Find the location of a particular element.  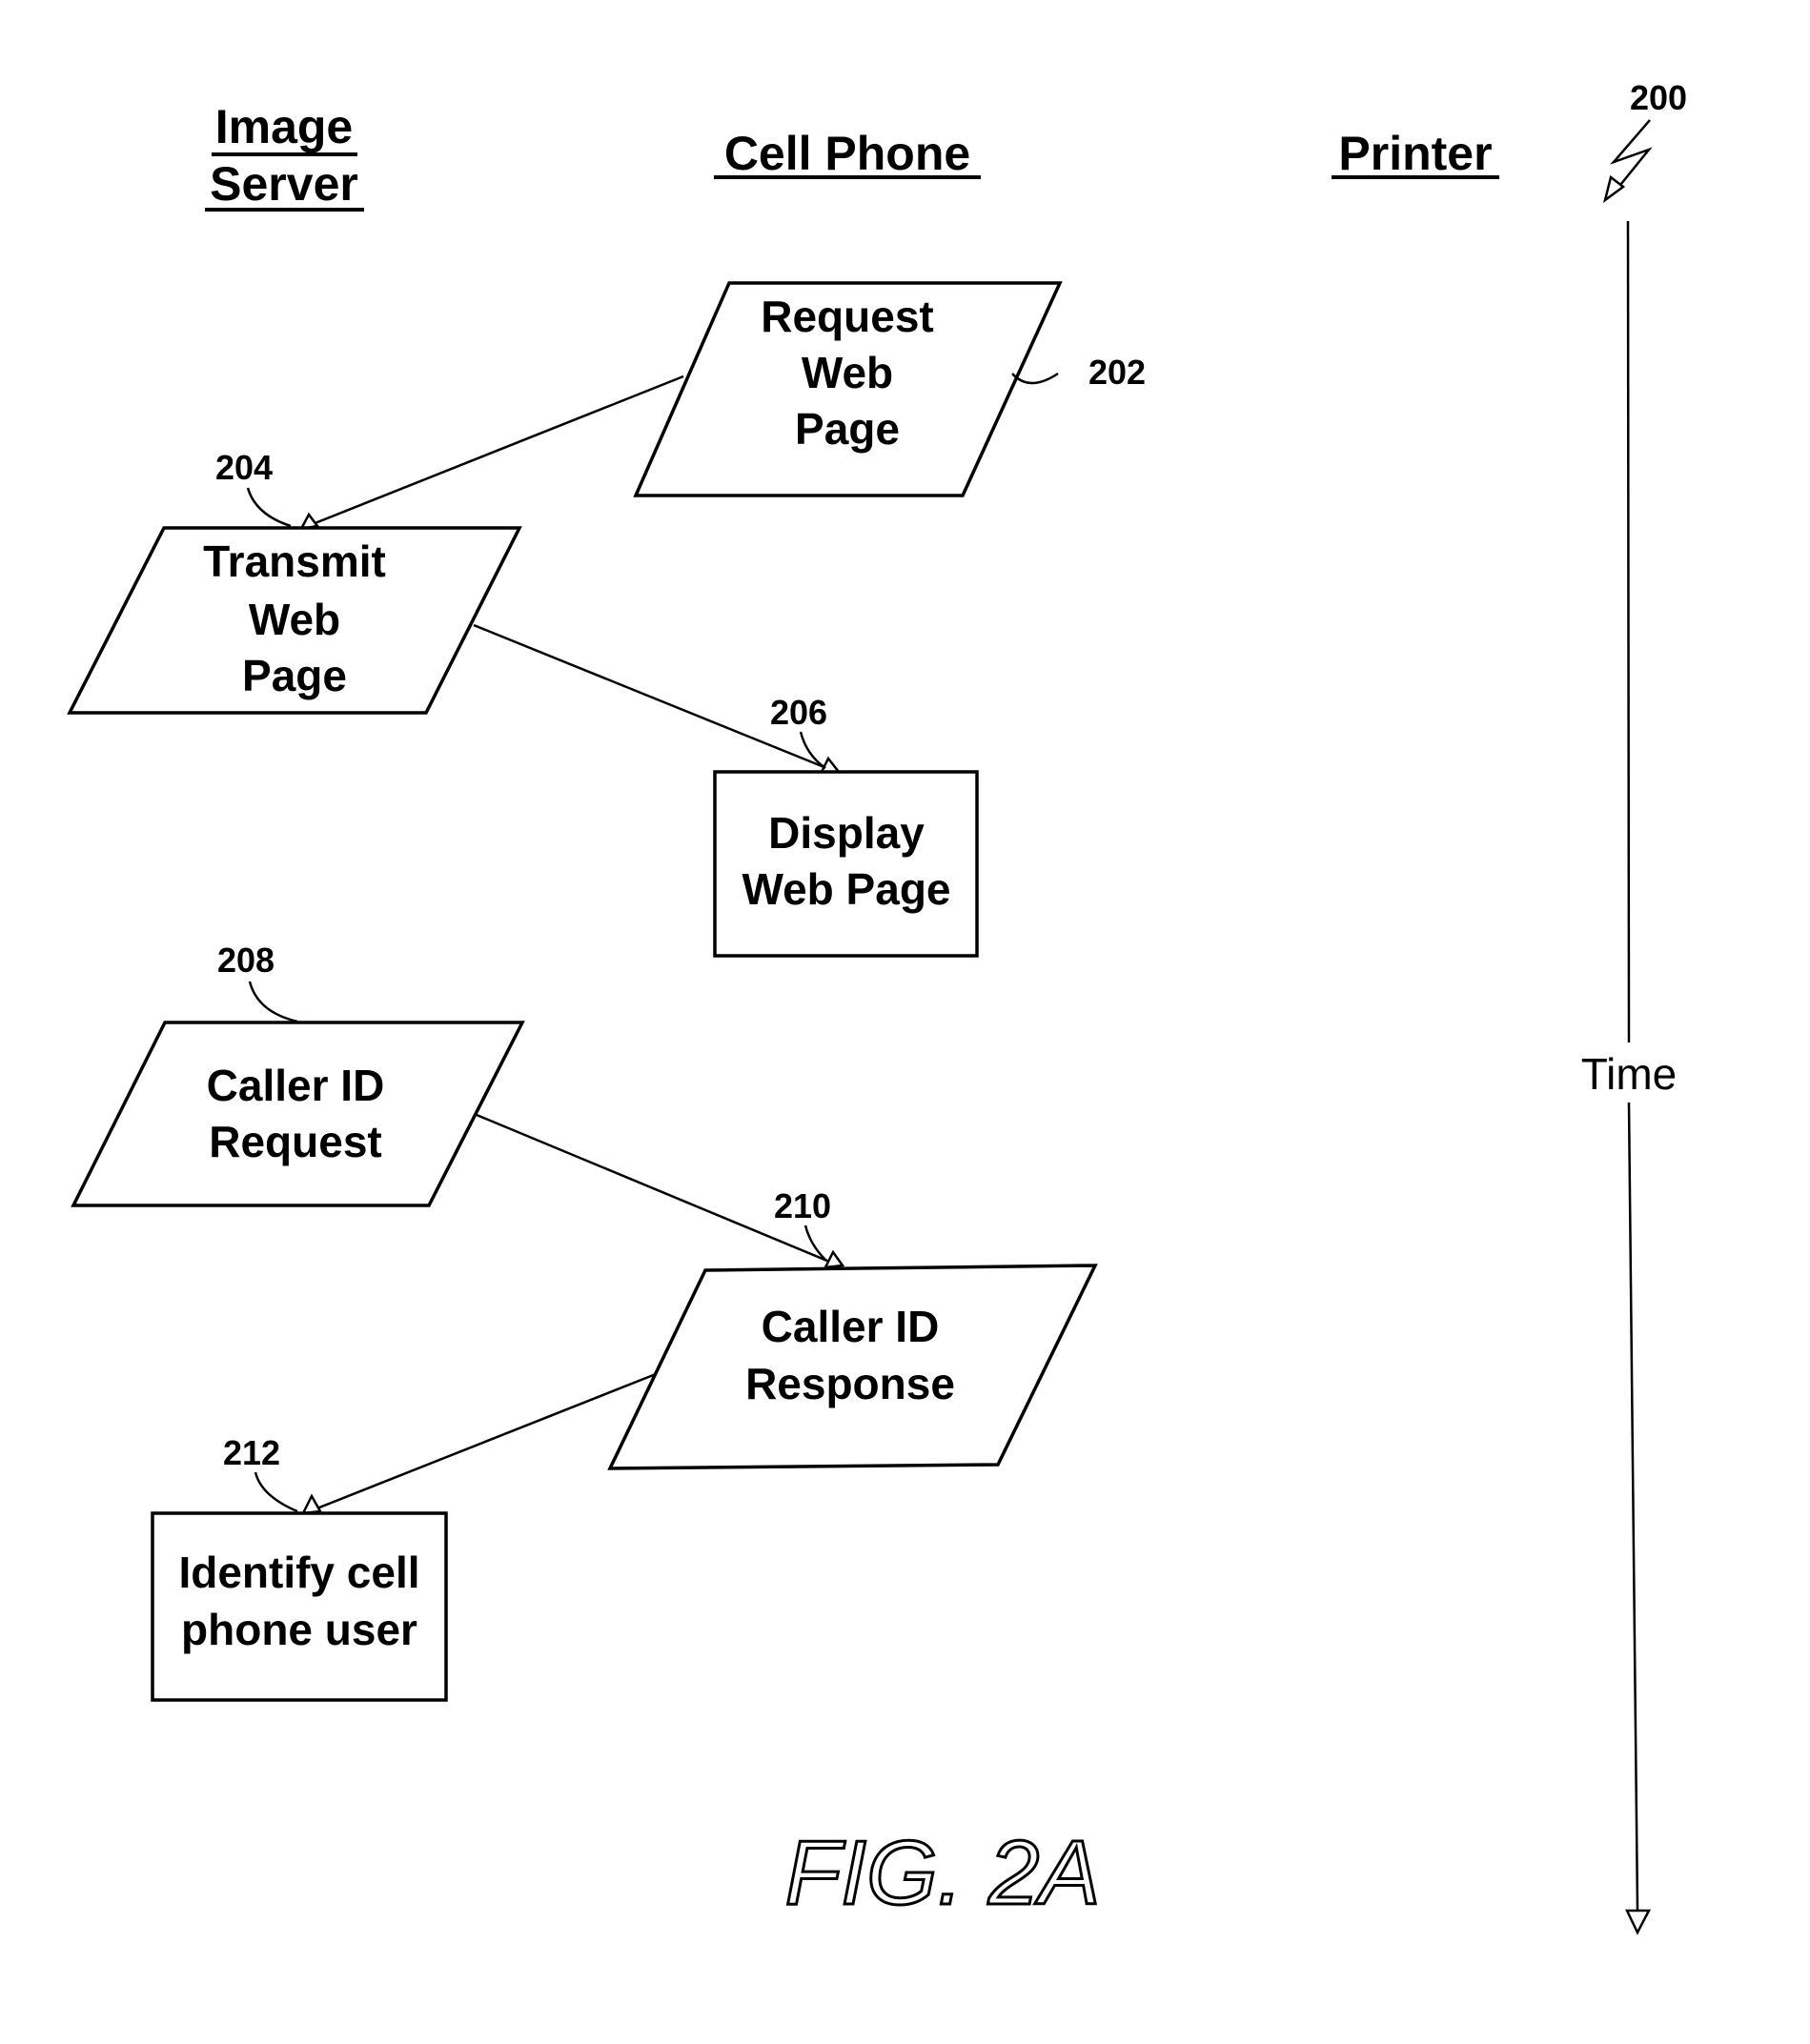

time-axis-line-upper is located at coordinates (1629, 631).